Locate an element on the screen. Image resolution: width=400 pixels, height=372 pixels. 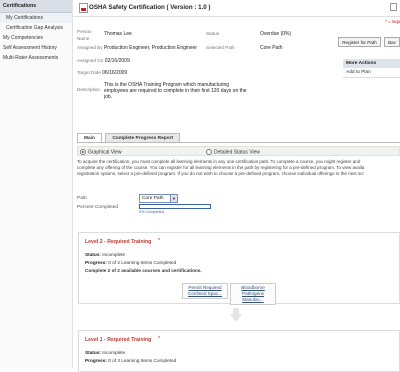
target-date-label: Target Date is located at coordinates (89, 72).